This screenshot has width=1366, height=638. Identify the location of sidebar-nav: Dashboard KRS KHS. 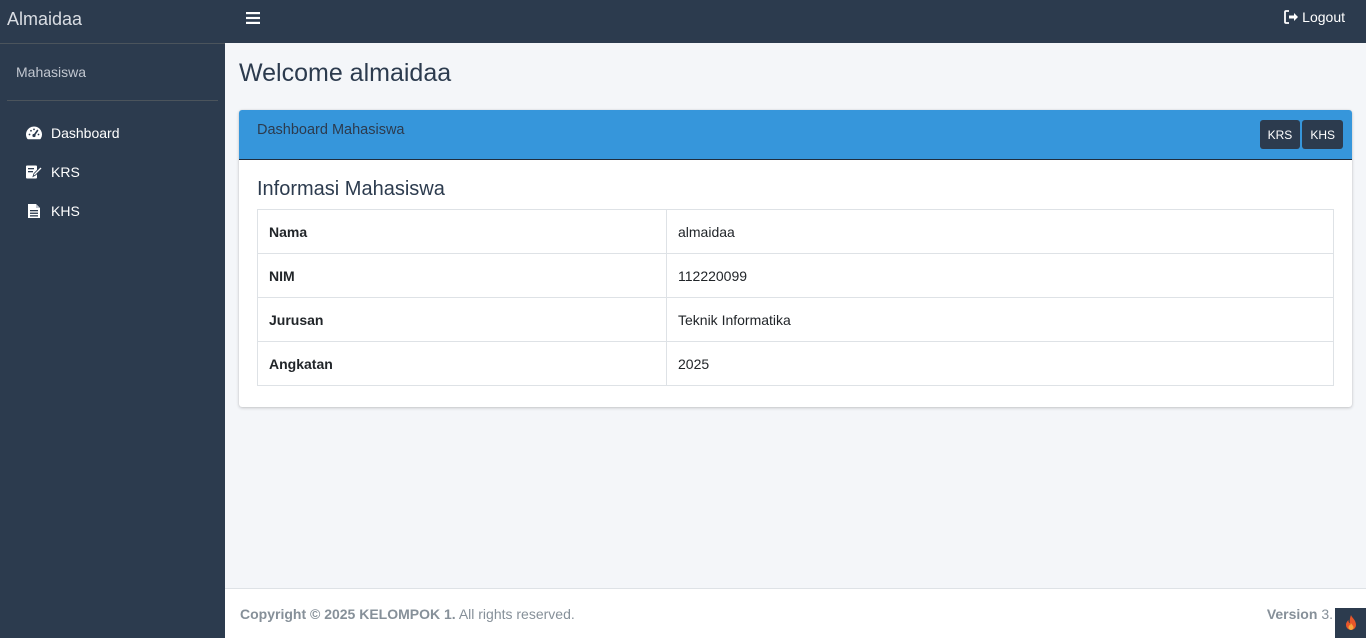
(112, 165).